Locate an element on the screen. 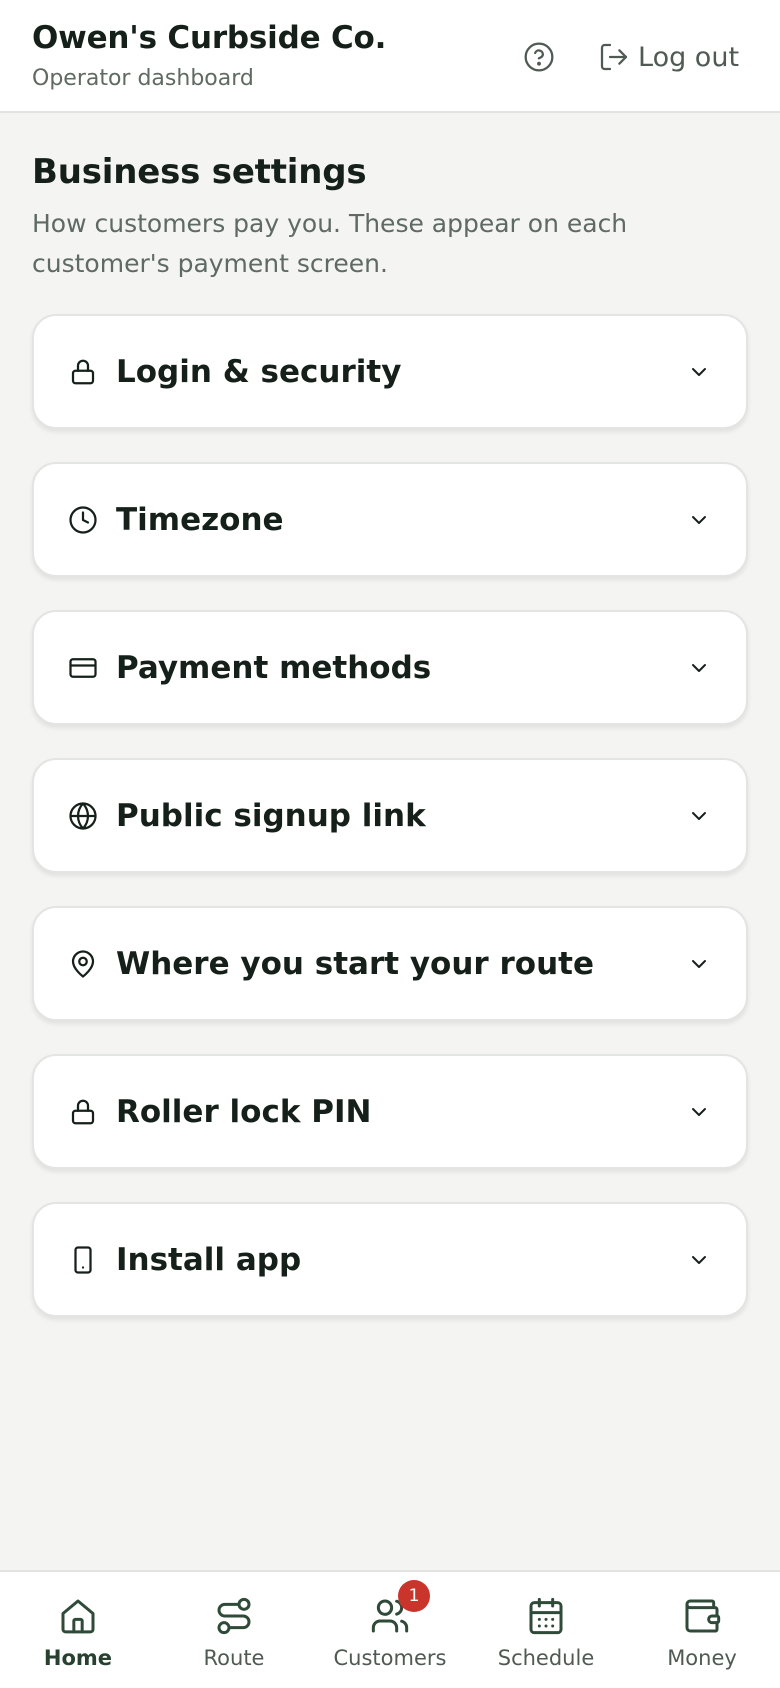 The image size is (780, 1688). section-public-signup-link: Public signup link is located at coordinates (390, 815).